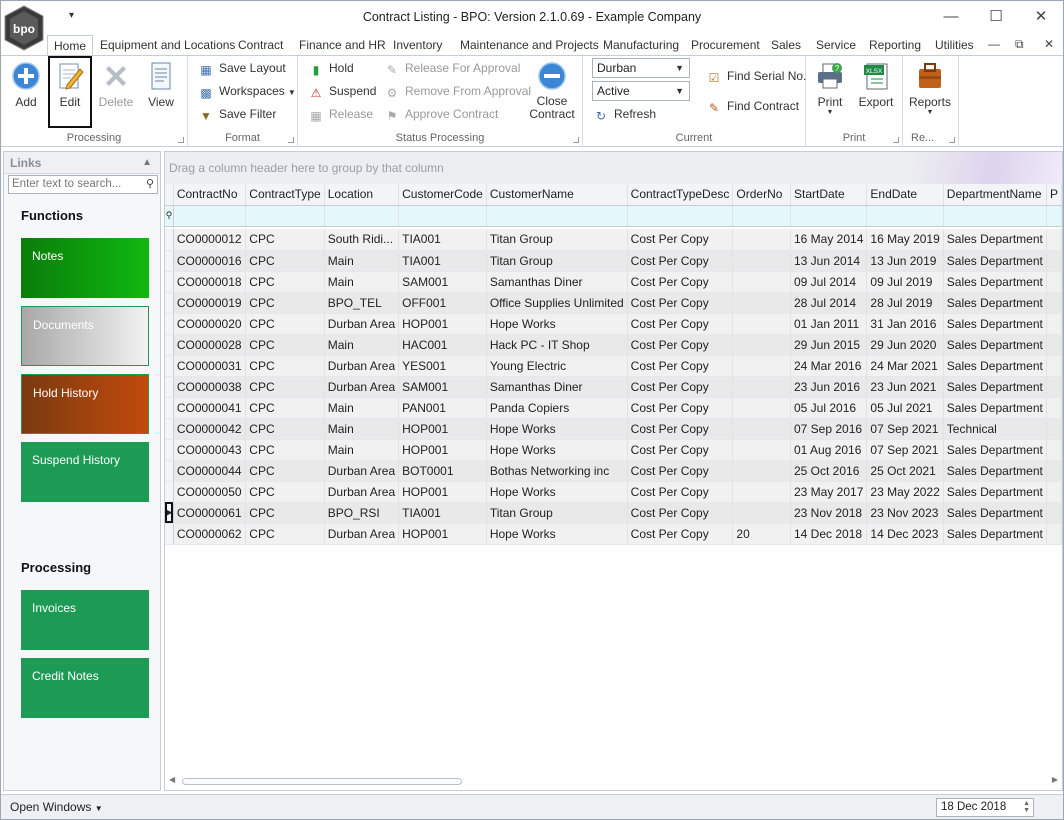  Describe the element at coordinates (905, 450) in the screenshot. I see `table-cell: 07 Sep 2021` at that location.